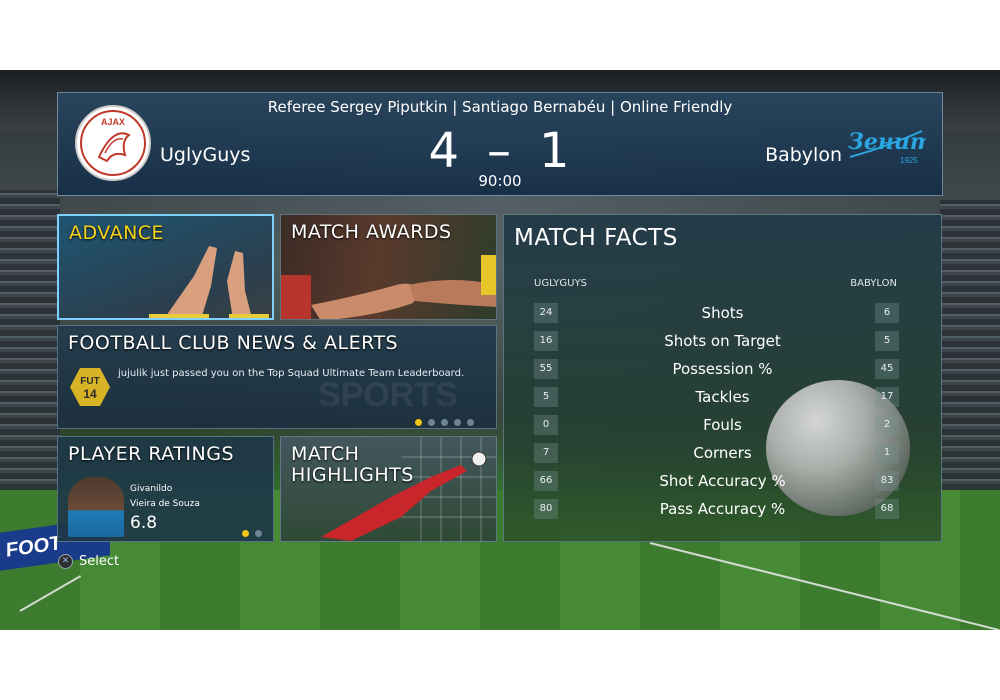  I want to click on svg-text: Зенит, so click(887, 142).